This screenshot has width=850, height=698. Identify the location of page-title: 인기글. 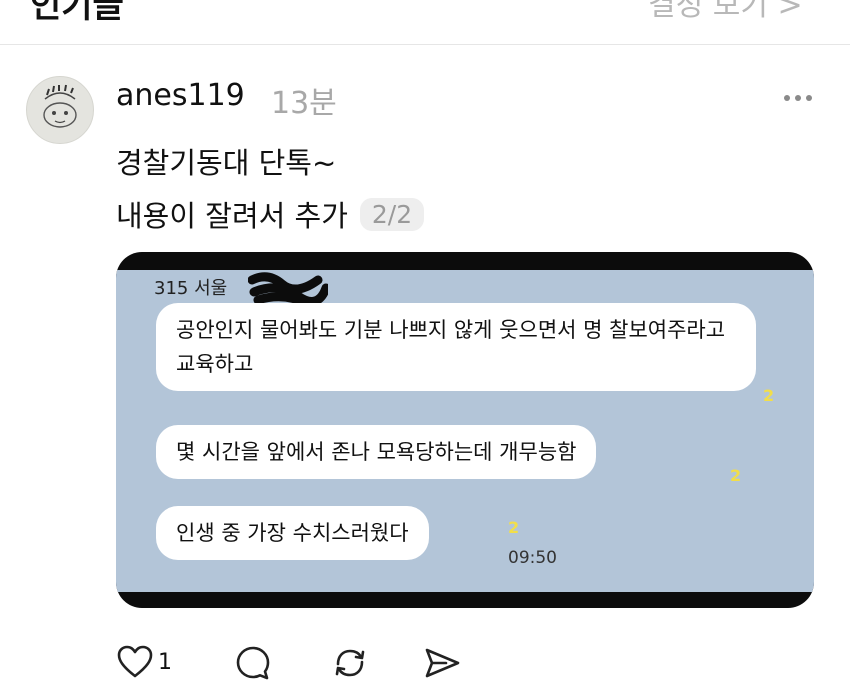
(77, 13).